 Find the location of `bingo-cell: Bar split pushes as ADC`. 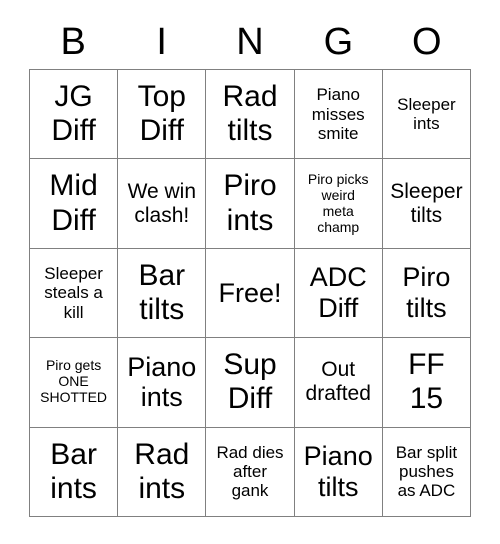

bingo-cell: Bar split pushes as ADC is located at coordinates (427, 472).